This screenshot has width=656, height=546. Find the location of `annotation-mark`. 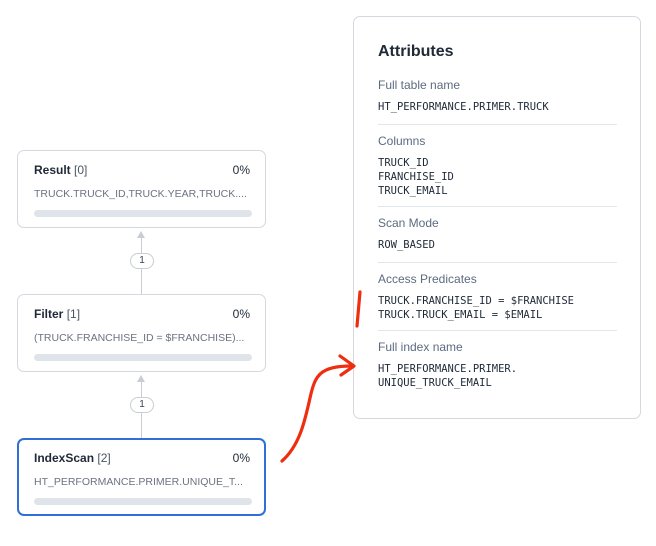

annotation-mark is located at coordinates (358, 309).